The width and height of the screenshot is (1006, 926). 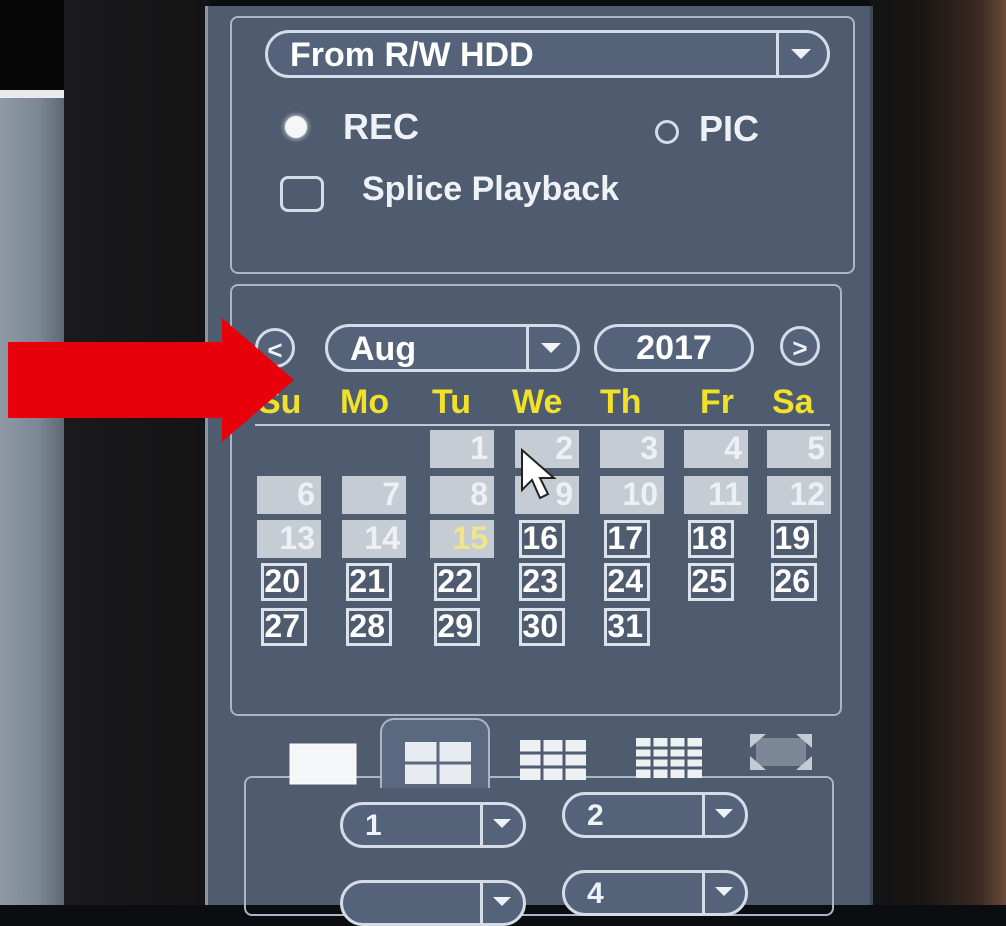 I want to click on channel-select-2: 2, so click(x=655, y=815).